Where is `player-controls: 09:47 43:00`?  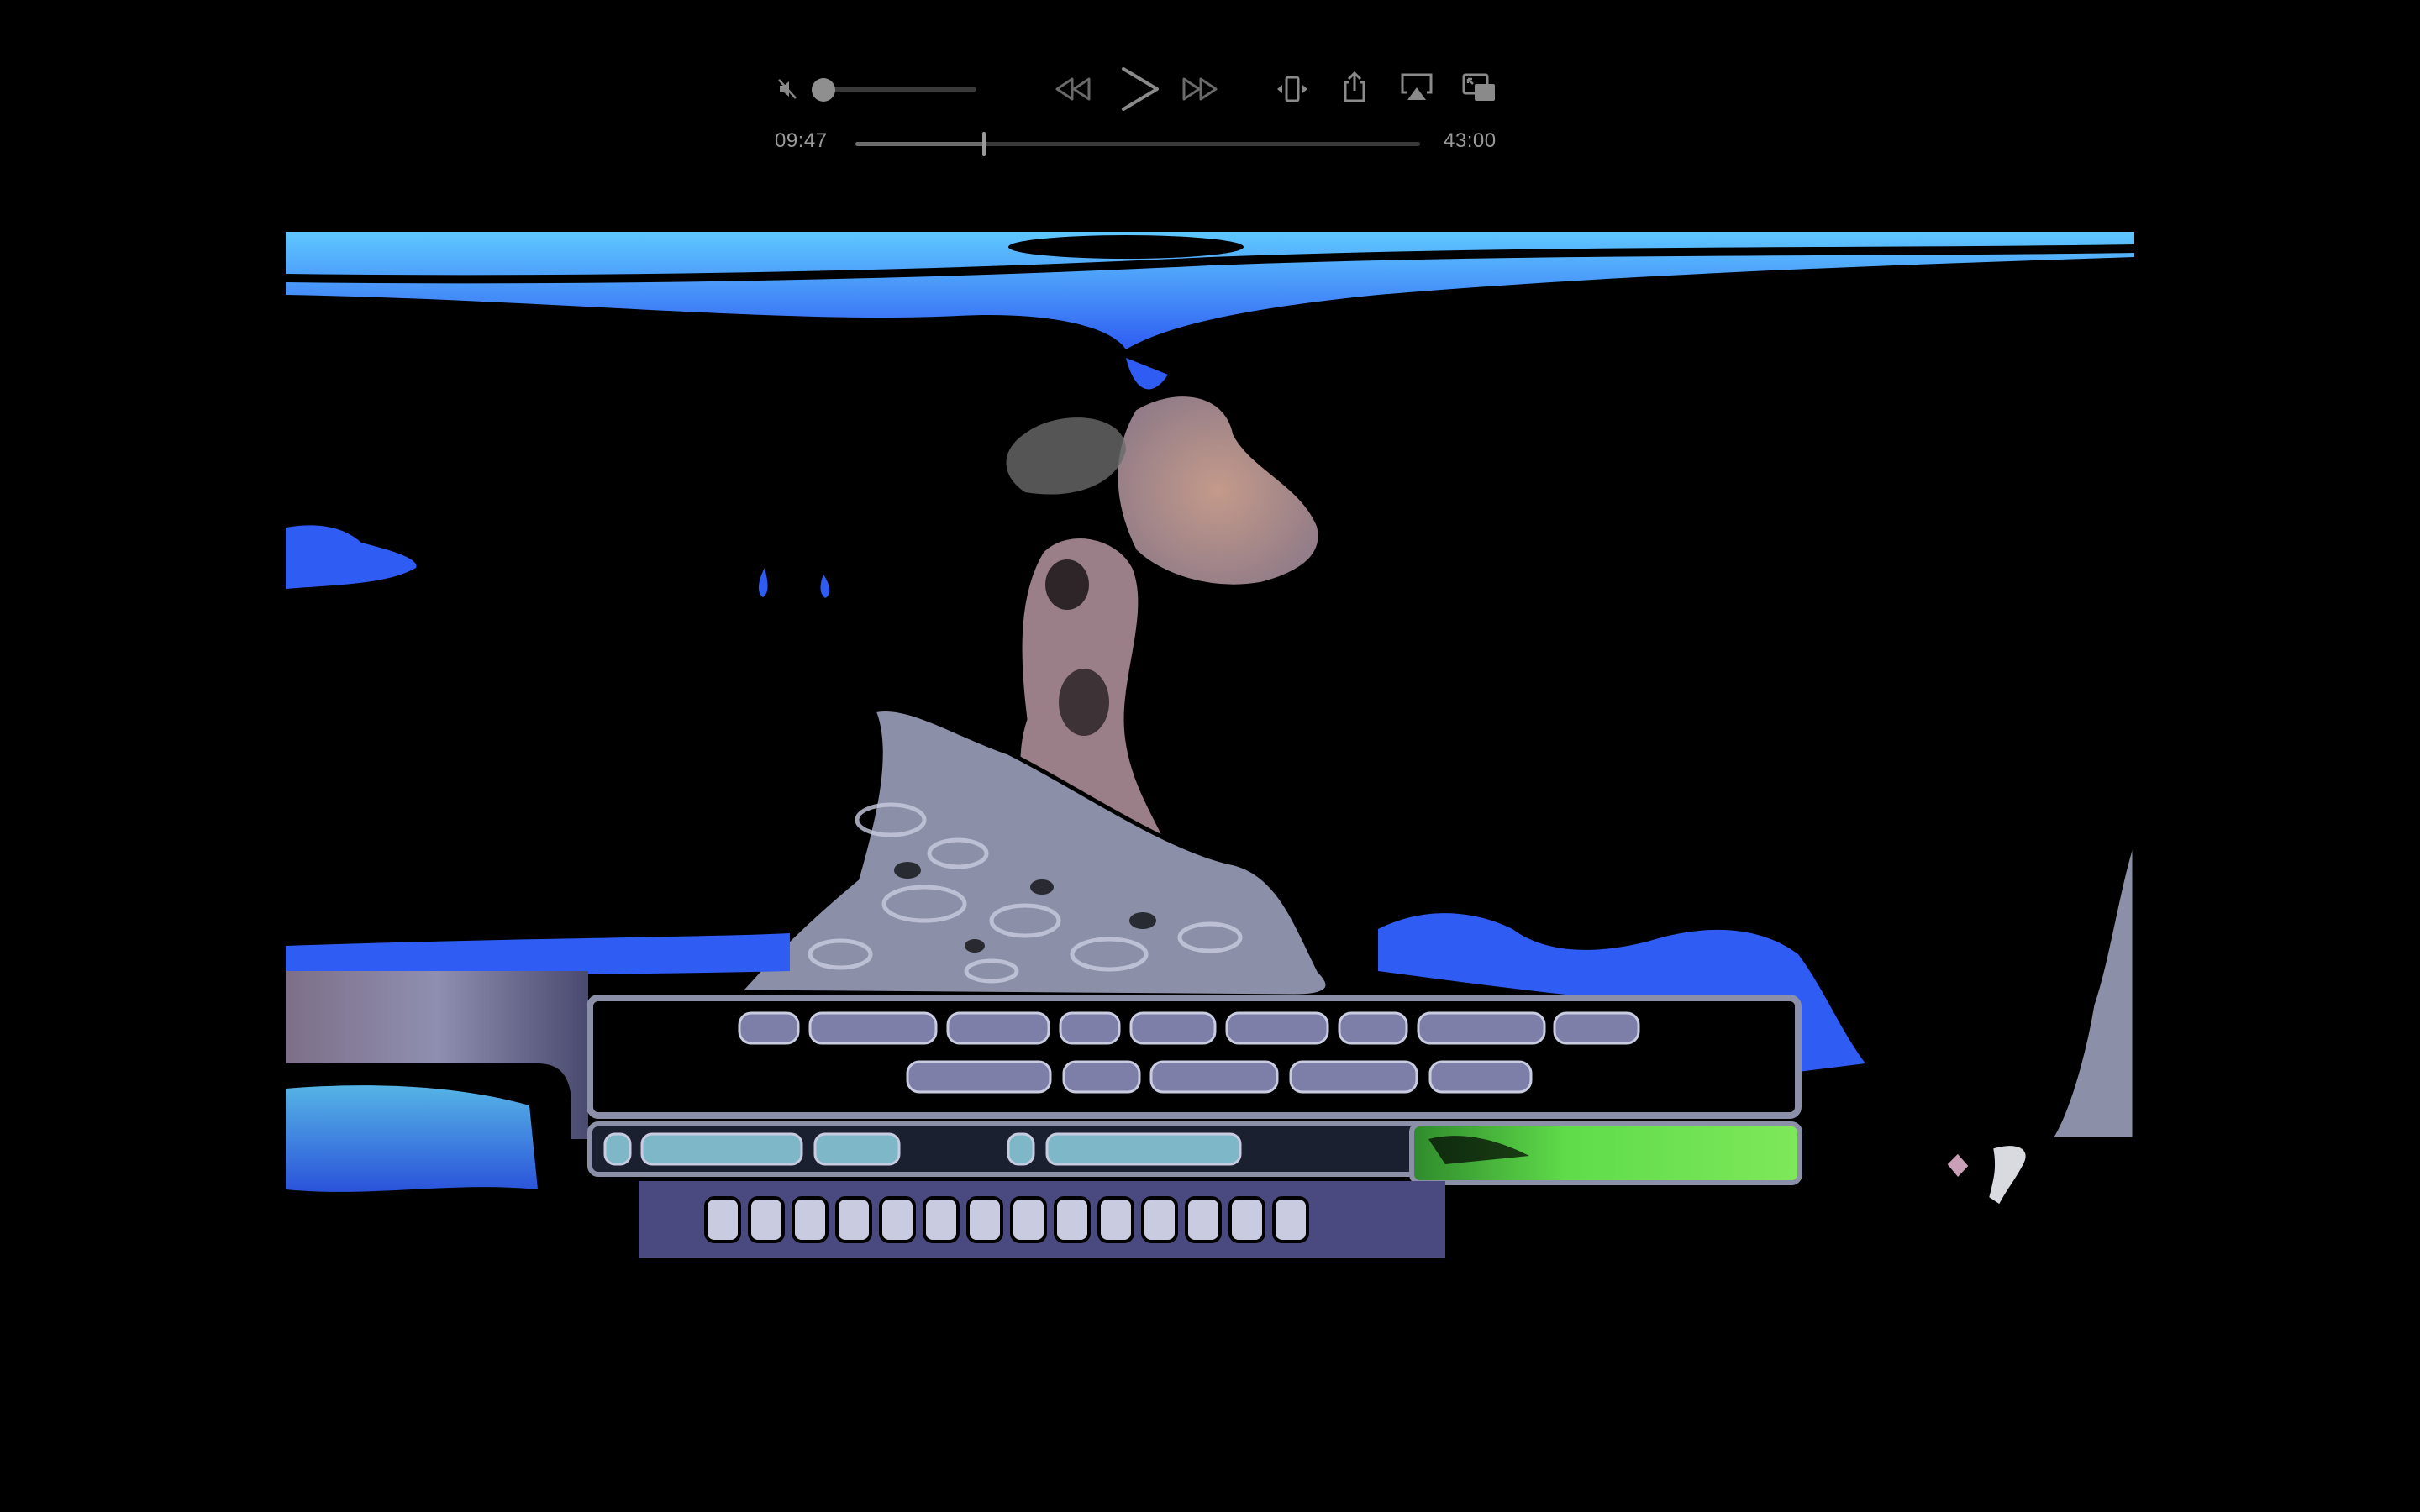
player-controls: 09:47 43:00 is located at coordinates (1134, 113).